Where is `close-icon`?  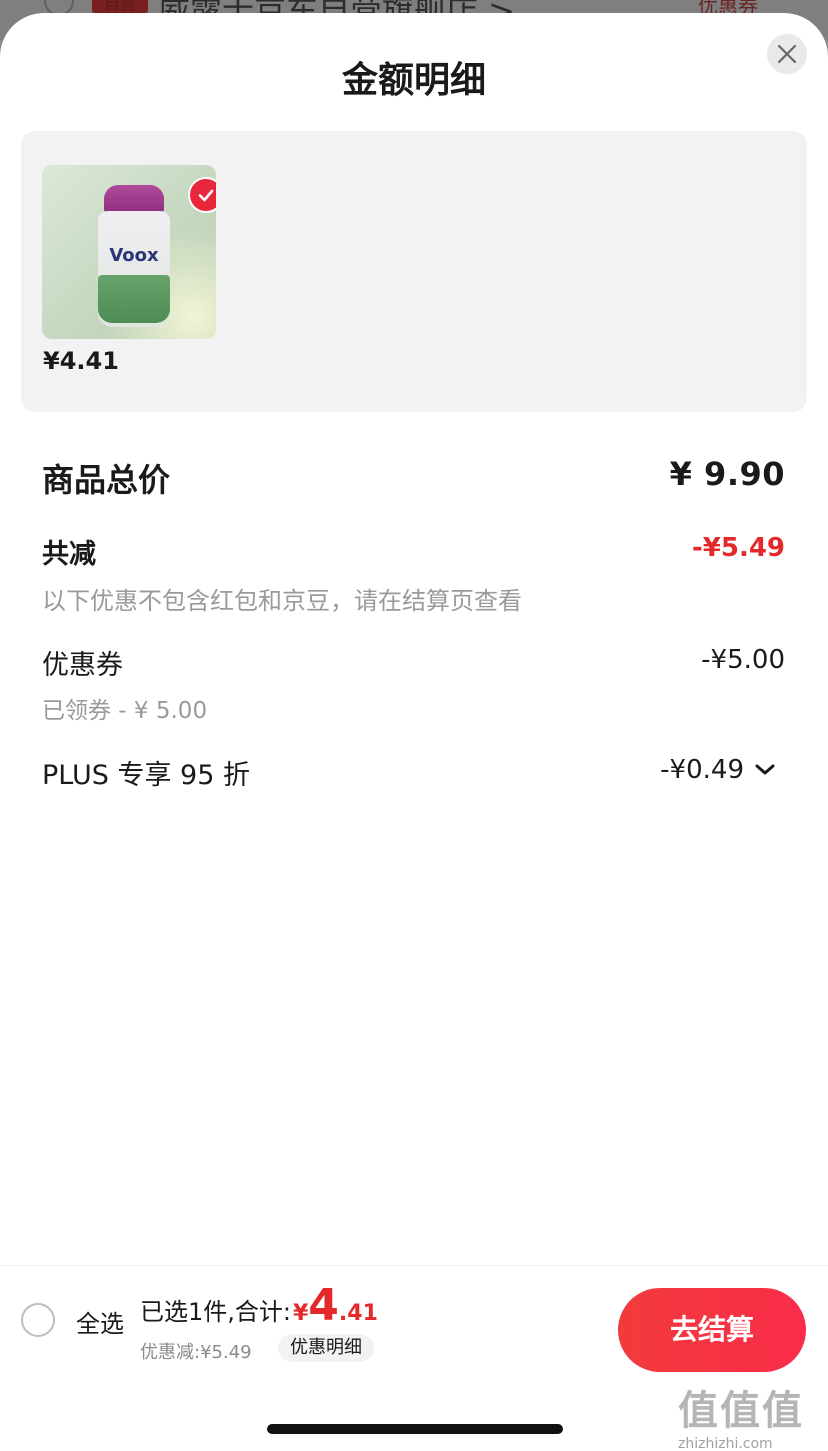 close-icon is located at coordinates (787, 54).